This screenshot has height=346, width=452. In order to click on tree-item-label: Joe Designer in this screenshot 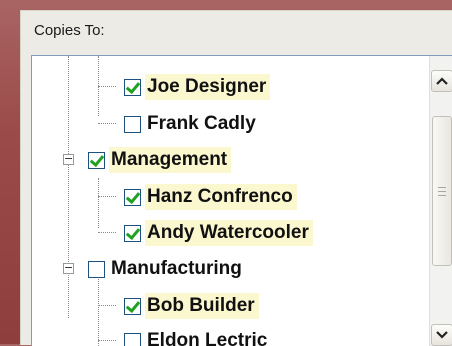, I will do `click(207, 87)`.